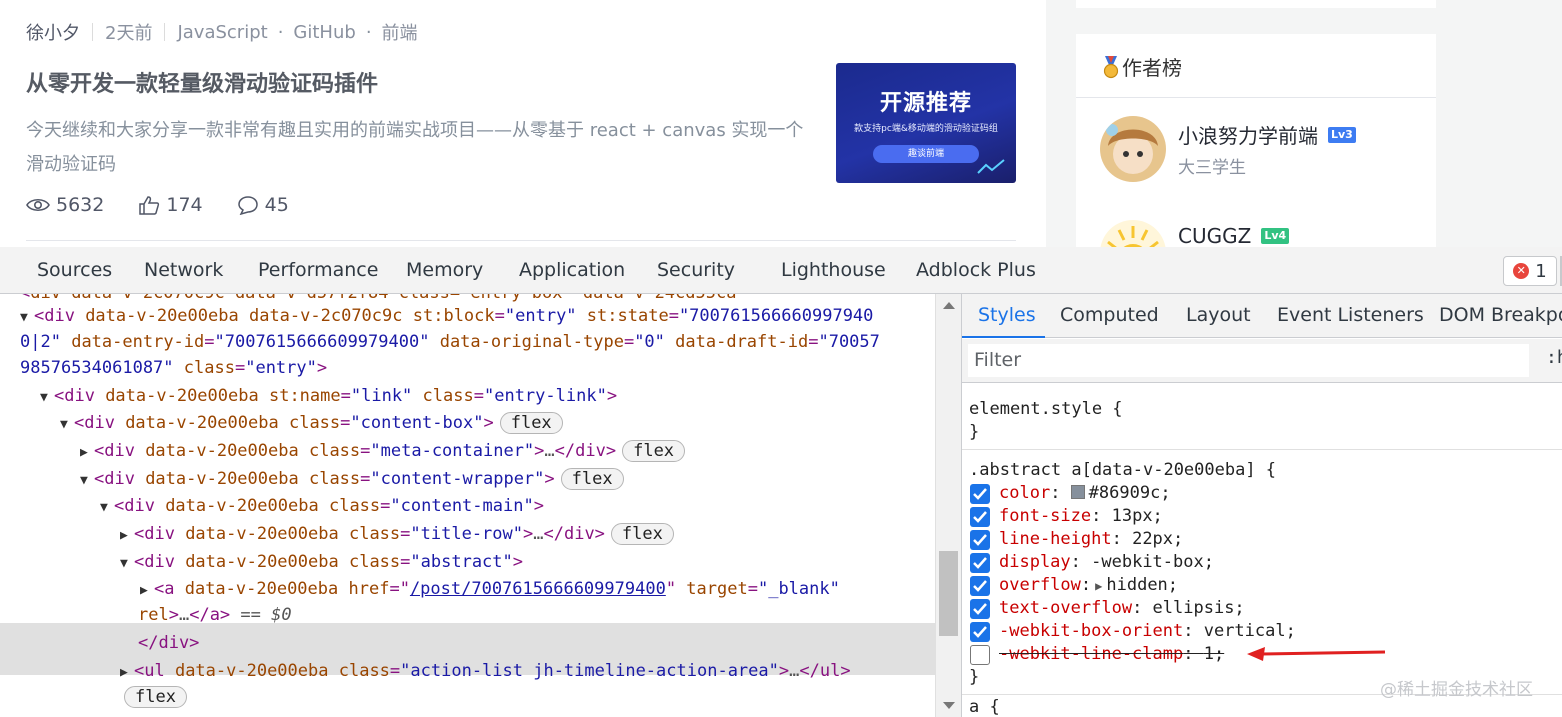 The height and width of the screenshot is (717, 1562). I want to click on rule-selector: a {, so click(984, 706).